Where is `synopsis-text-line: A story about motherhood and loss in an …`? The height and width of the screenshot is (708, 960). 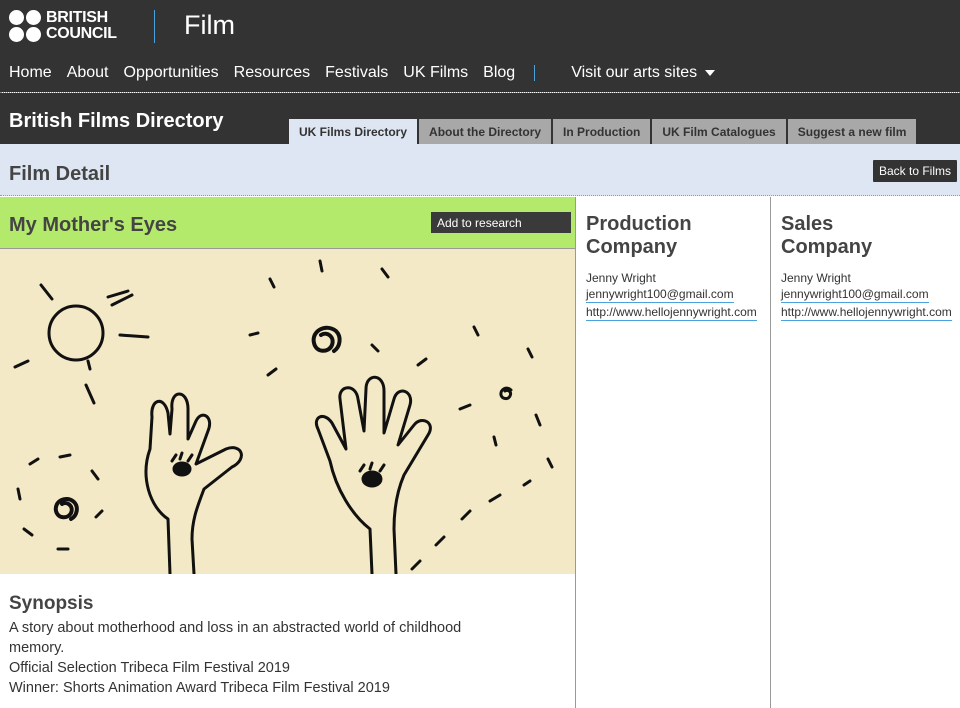 synopsis-text-line: A story about motherhood and loss in an … is located at coordinates (235, 628).